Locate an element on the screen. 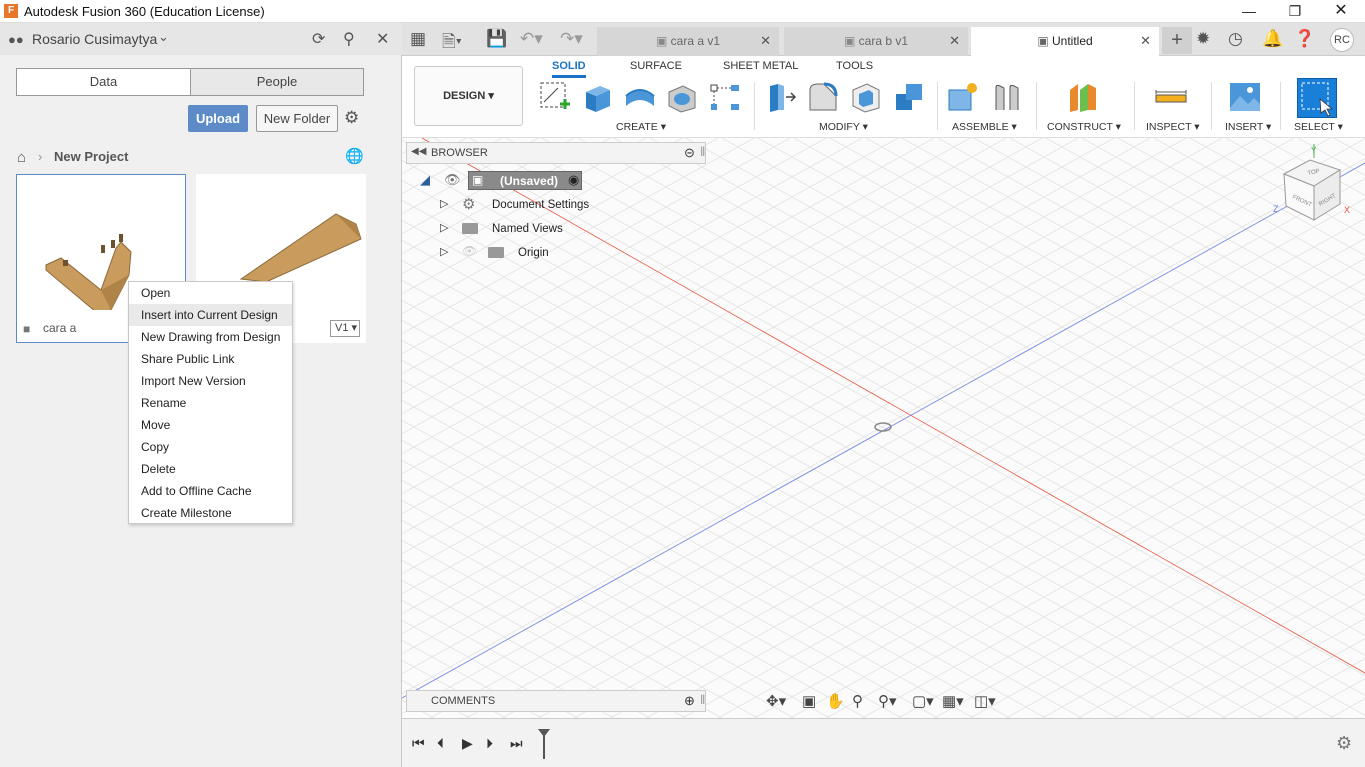 The height and width of the screenshot is (767, 1365). collapse-browser-icon: ◀◀ is located at coordinates (418, 151).